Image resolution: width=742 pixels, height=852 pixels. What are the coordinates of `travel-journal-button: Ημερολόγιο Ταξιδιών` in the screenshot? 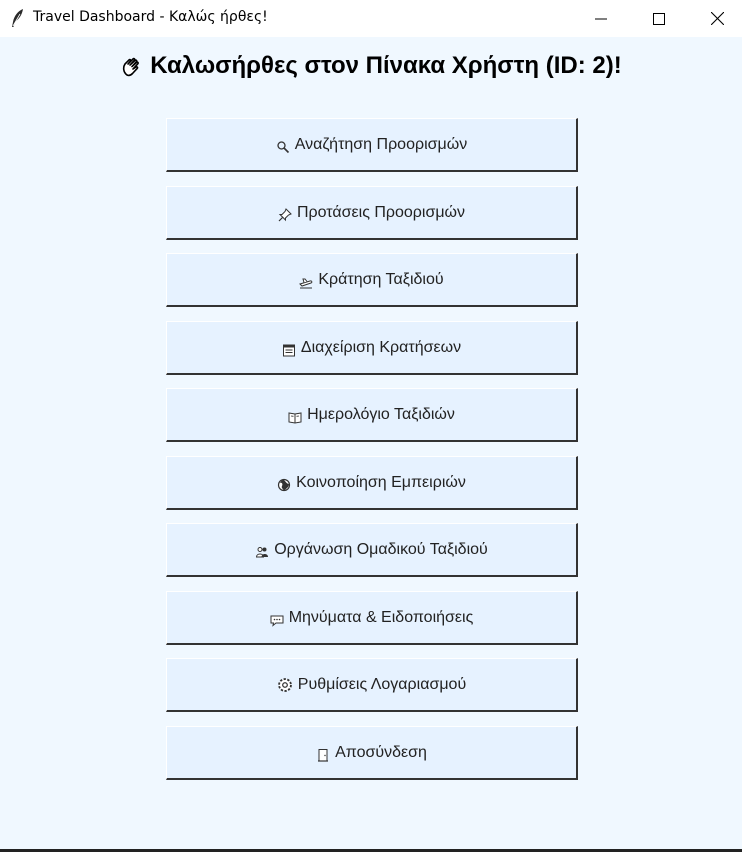 It's located at (372, 415).